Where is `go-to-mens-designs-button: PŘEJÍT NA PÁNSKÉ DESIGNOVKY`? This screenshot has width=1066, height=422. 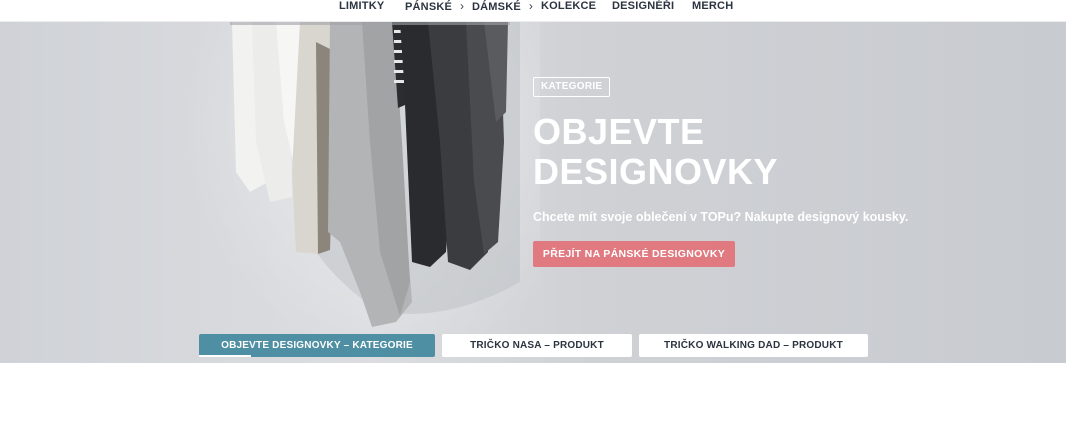
go-to-mens-designs-button: PŘEJÍT NA PÁNSKÉ DESIGNOVKY is located at coordinates (634, 254).